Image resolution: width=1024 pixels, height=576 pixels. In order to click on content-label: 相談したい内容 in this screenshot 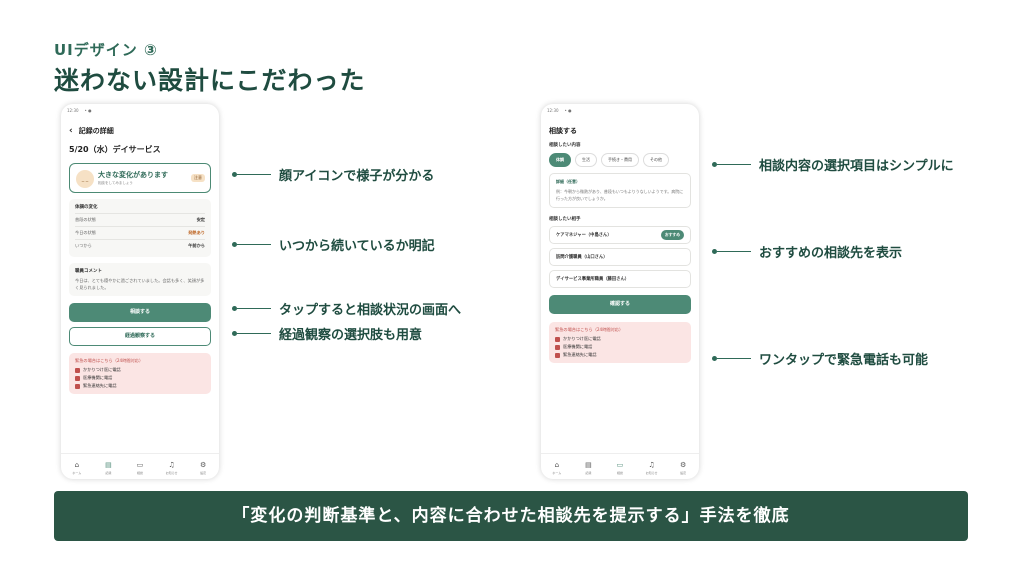, I will do `click(565, 145)`.